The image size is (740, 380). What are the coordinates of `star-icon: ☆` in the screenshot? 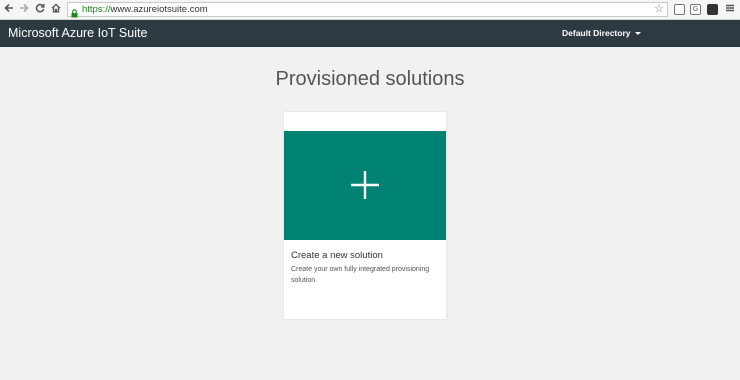 It's located at (659, 9).